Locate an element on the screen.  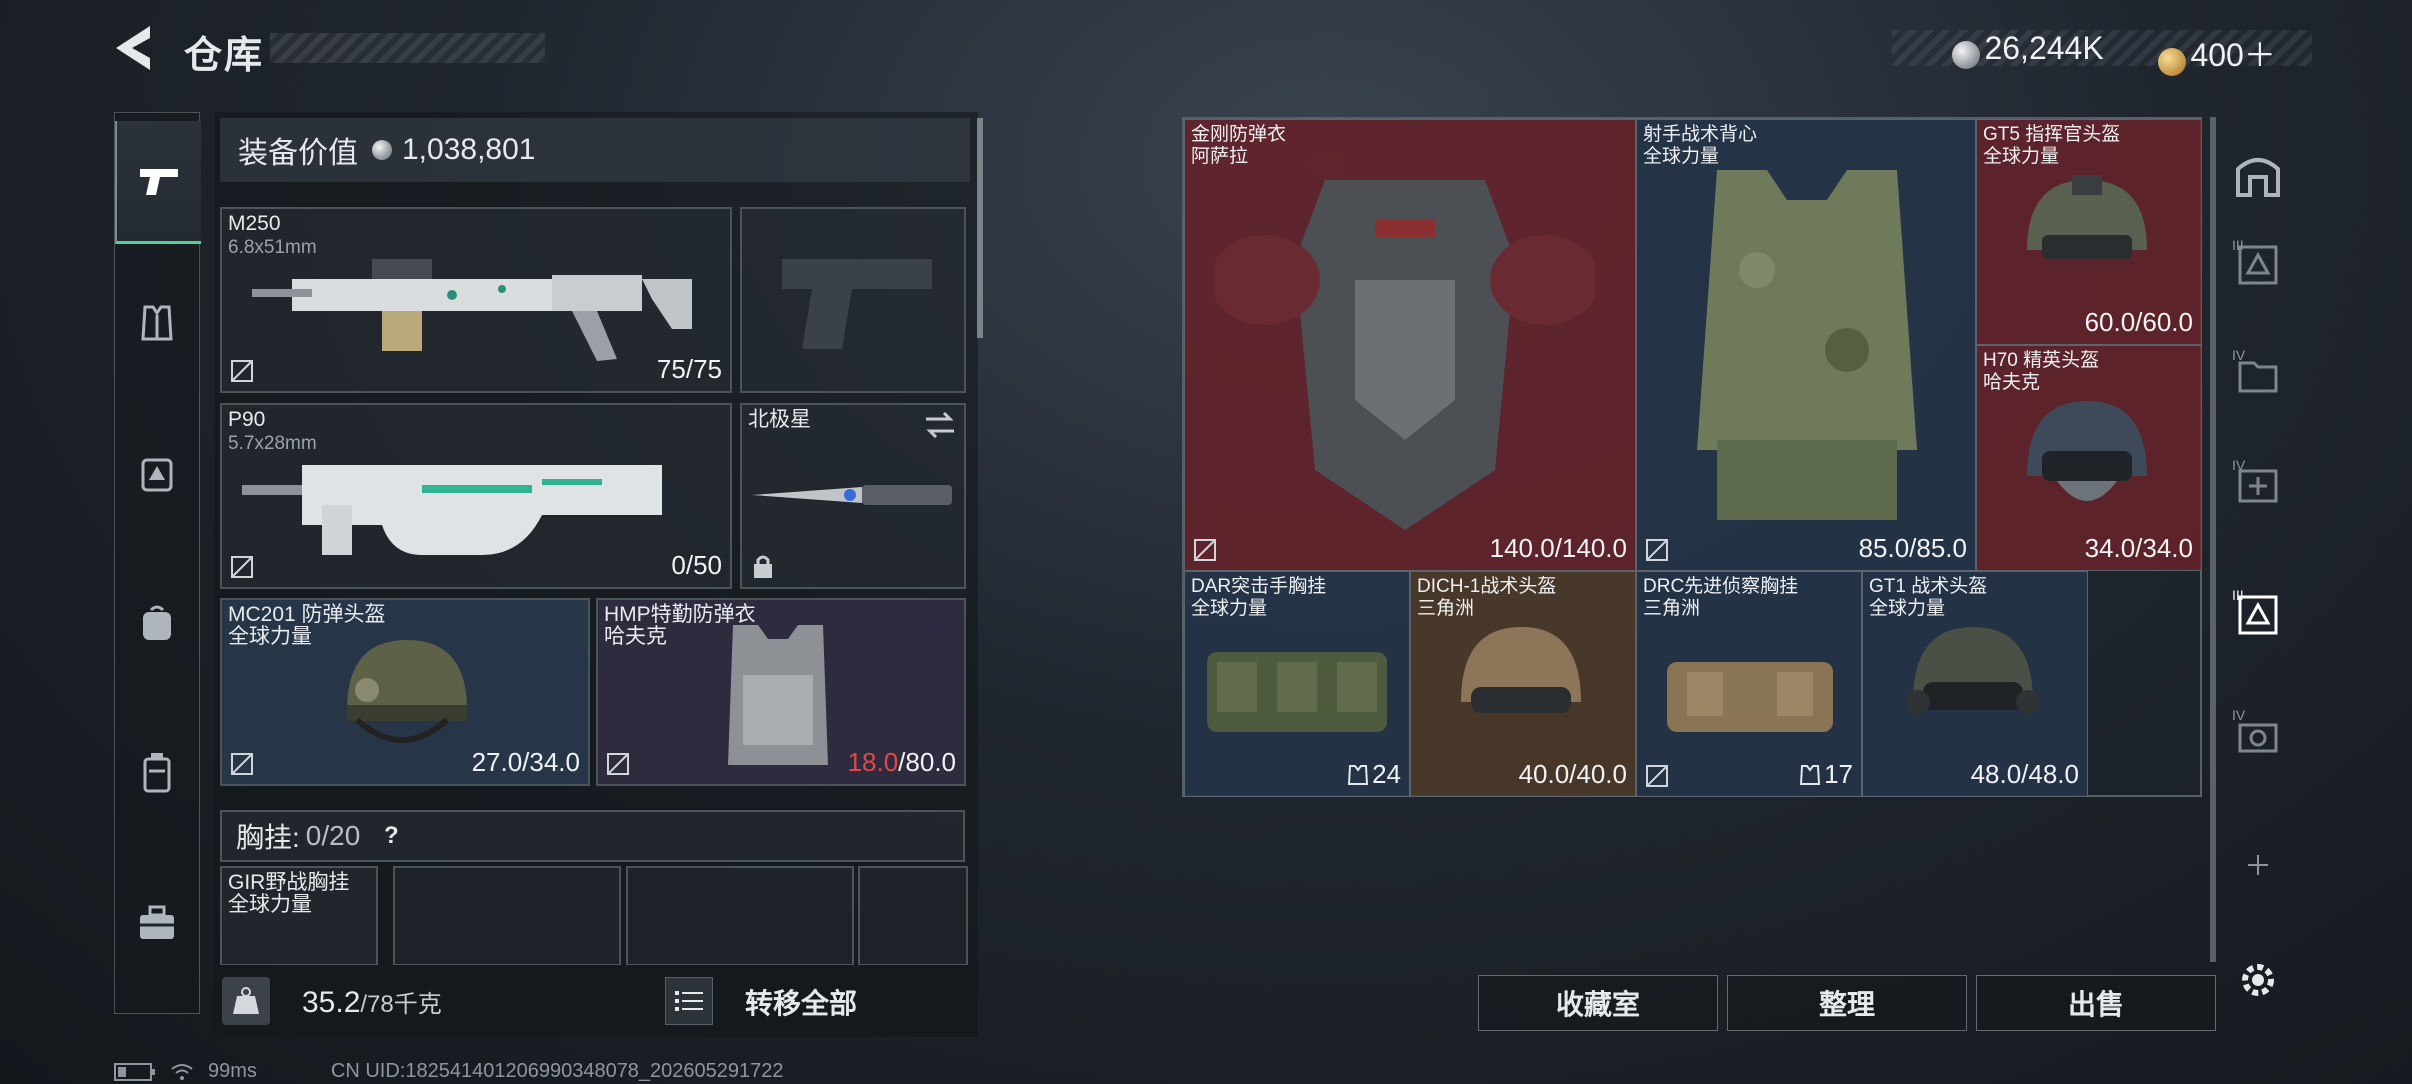
tab-backpack is located at coordinates (157, 623).